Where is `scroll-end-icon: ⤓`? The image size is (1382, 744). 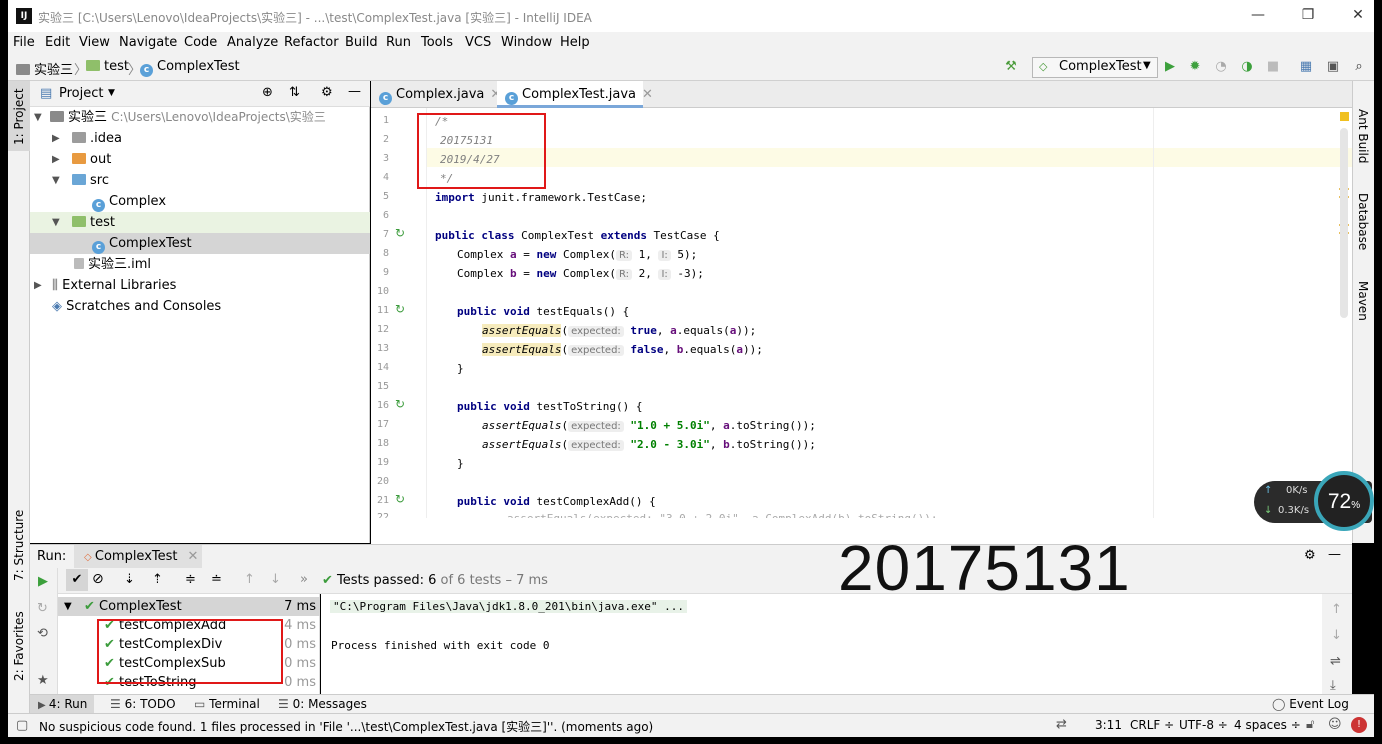 scroll-end-icon: ⤓ is located at coordinates (1333, 685).